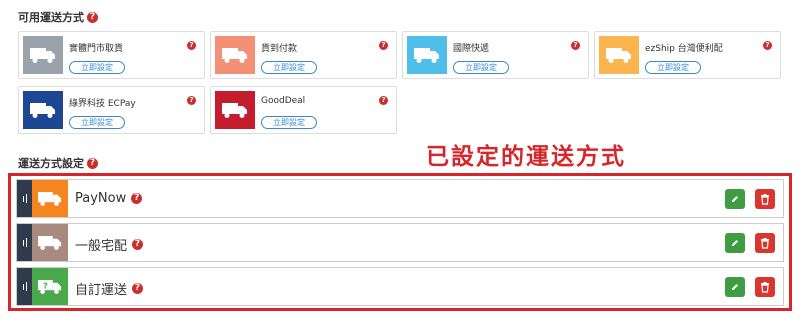 The image size is (800, 321). I want to click on method-card-ezship: ezShip 台灣便利配 ? 立即設定, so click(687, 55).